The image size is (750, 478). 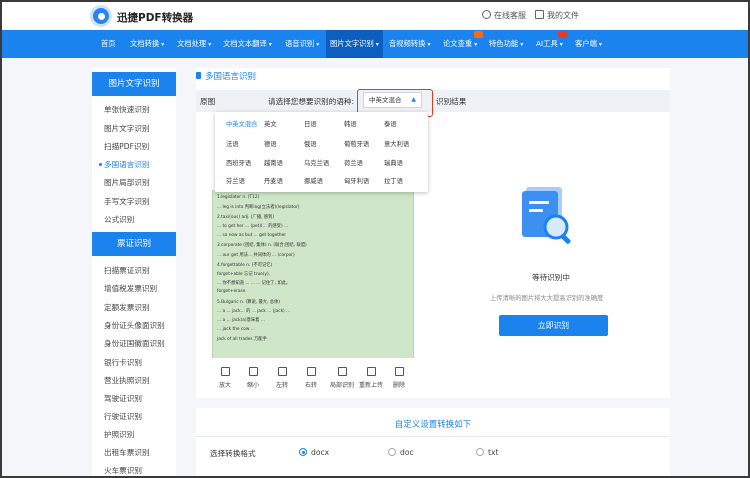 What do you see at coordinates (547, 43) in the screenshot?
I see `nav-ai-tools-label: AI工具` at bounding box center [547, 43].